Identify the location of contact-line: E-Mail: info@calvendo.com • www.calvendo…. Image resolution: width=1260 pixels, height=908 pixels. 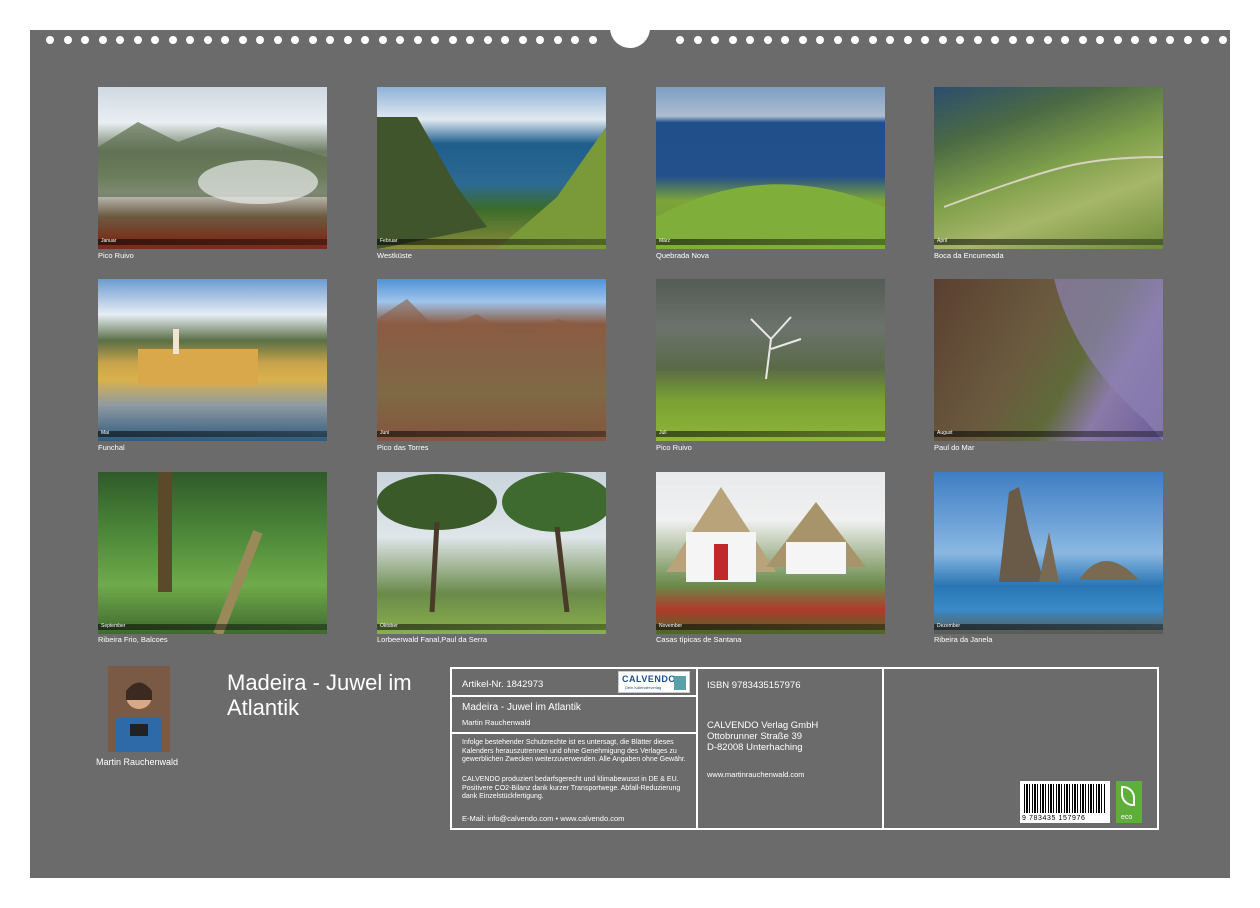
(543, 818).